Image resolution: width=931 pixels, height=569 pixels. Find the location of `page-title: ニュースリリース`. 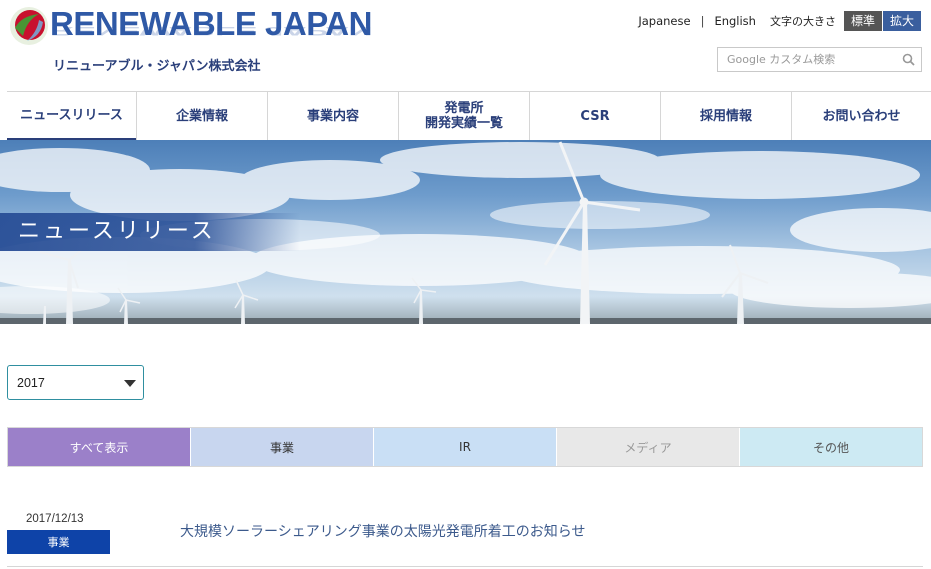

page-title: ニュースリリース is located at coordinates (150, 232).